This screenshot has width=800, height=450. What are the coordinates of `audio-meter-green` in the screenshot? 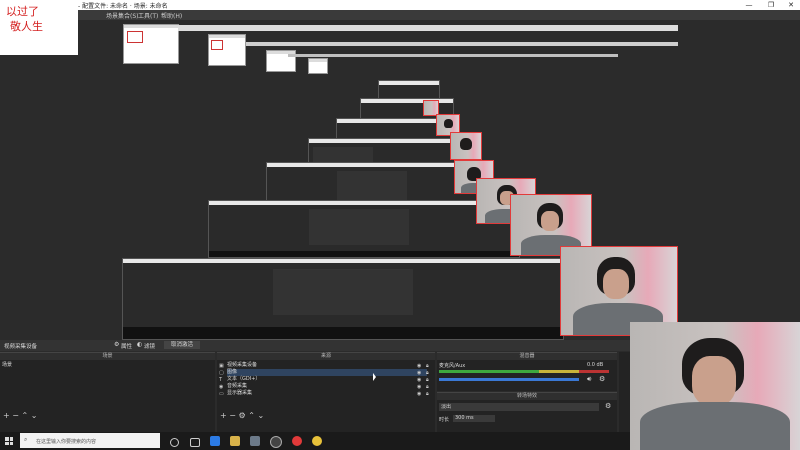 It's located at (489, 371).